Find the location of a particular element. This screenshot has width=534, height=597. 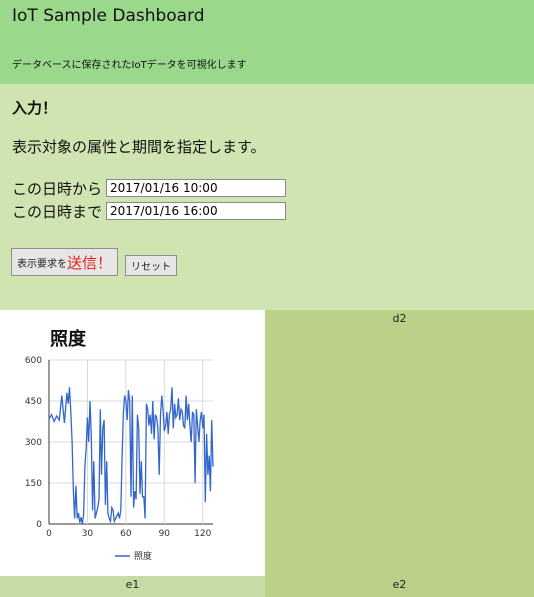

y-tick-label: 600 is located at coordinates (33, 361).